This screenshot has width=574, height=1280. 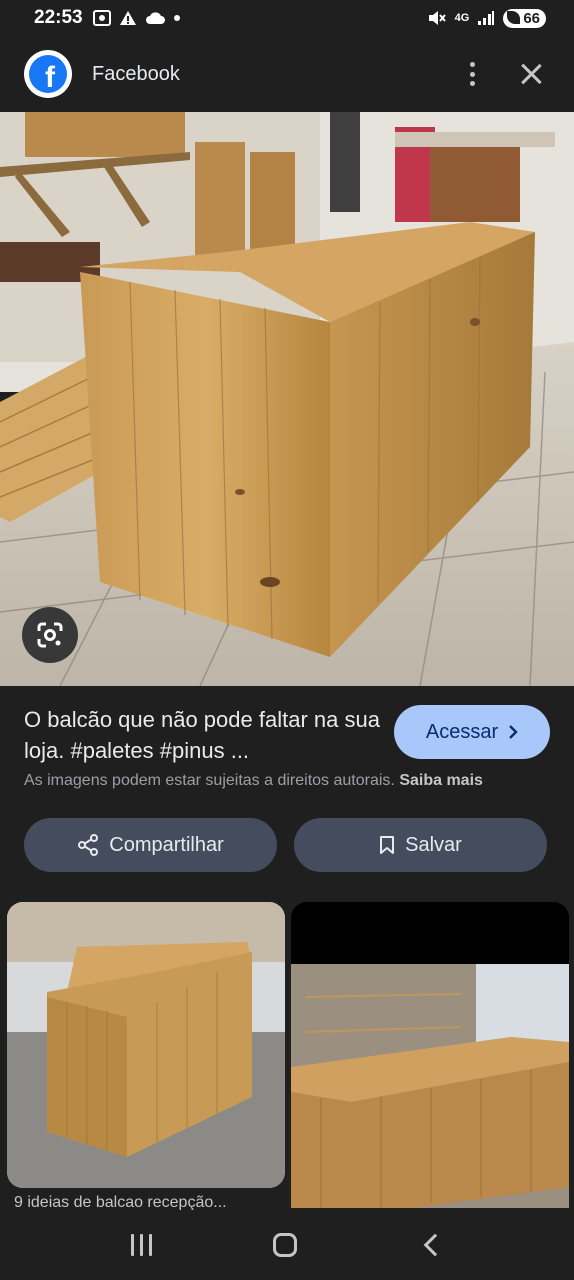 I want to click on share-button: Compartilhar, so click(x=150, y=845).